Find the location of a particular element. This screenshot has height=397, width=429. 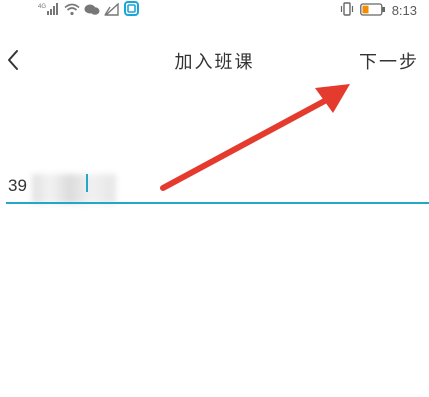

nav-bar: 加入班课 下一步 is located at coordinates (214, 60).